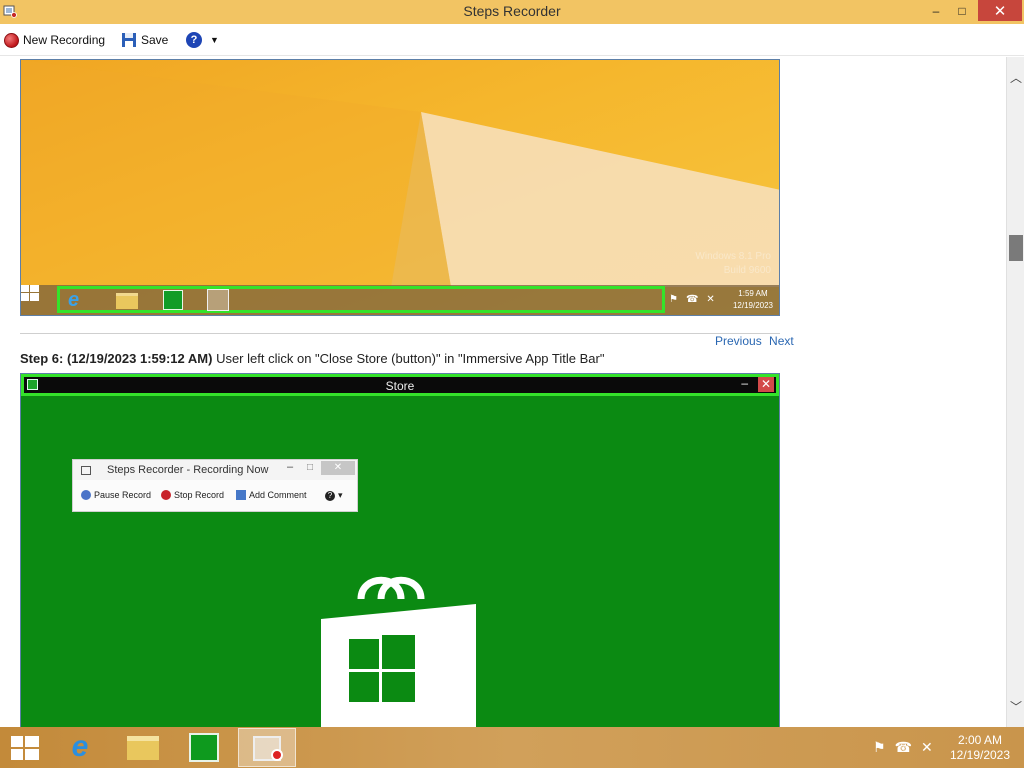  What do you see at coordinates (116, 358) in the screenshot?
I see `step-6-heading: Step 6: (12/19/2023 1:59:12 AM)` at bounding box center [116, 358].